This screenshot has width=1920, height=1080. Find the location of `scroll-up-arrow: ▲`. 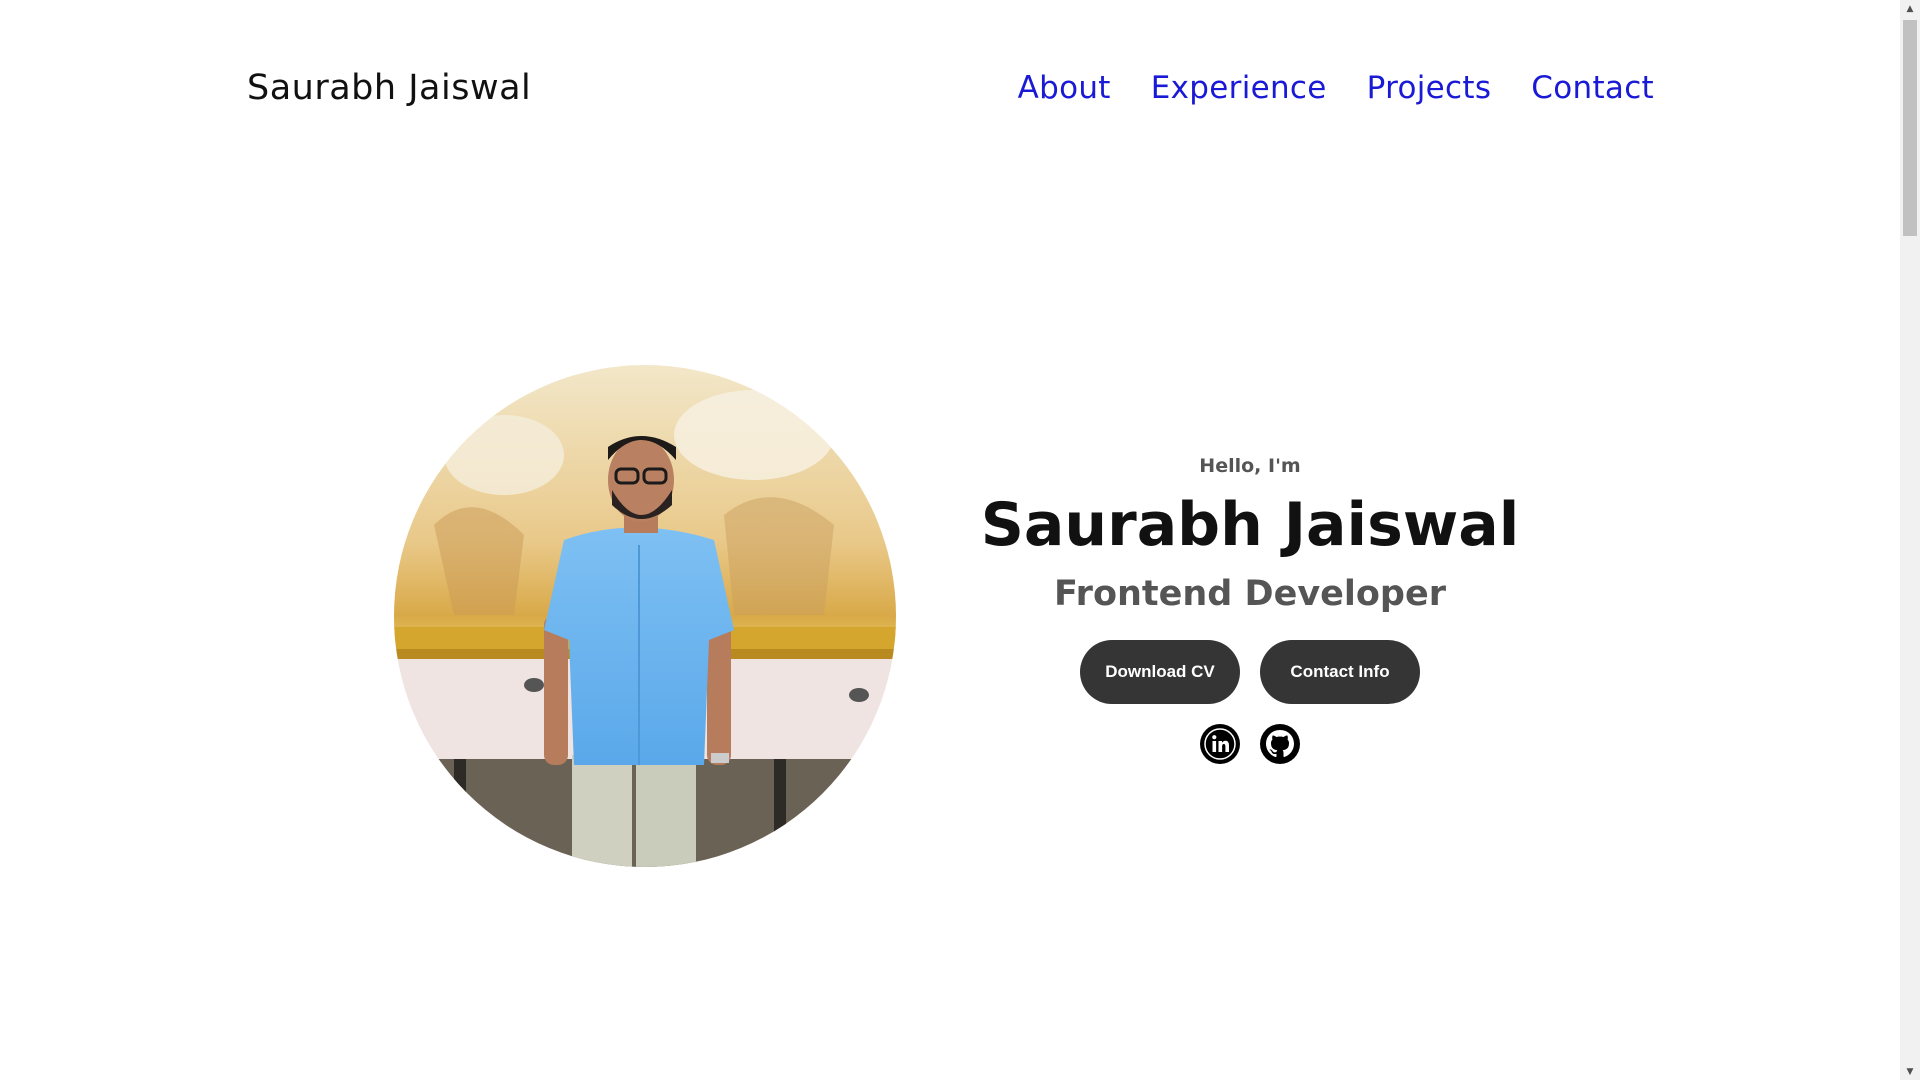

scroll-up-arrow: ▲ is located at coordinates (1910, 8).